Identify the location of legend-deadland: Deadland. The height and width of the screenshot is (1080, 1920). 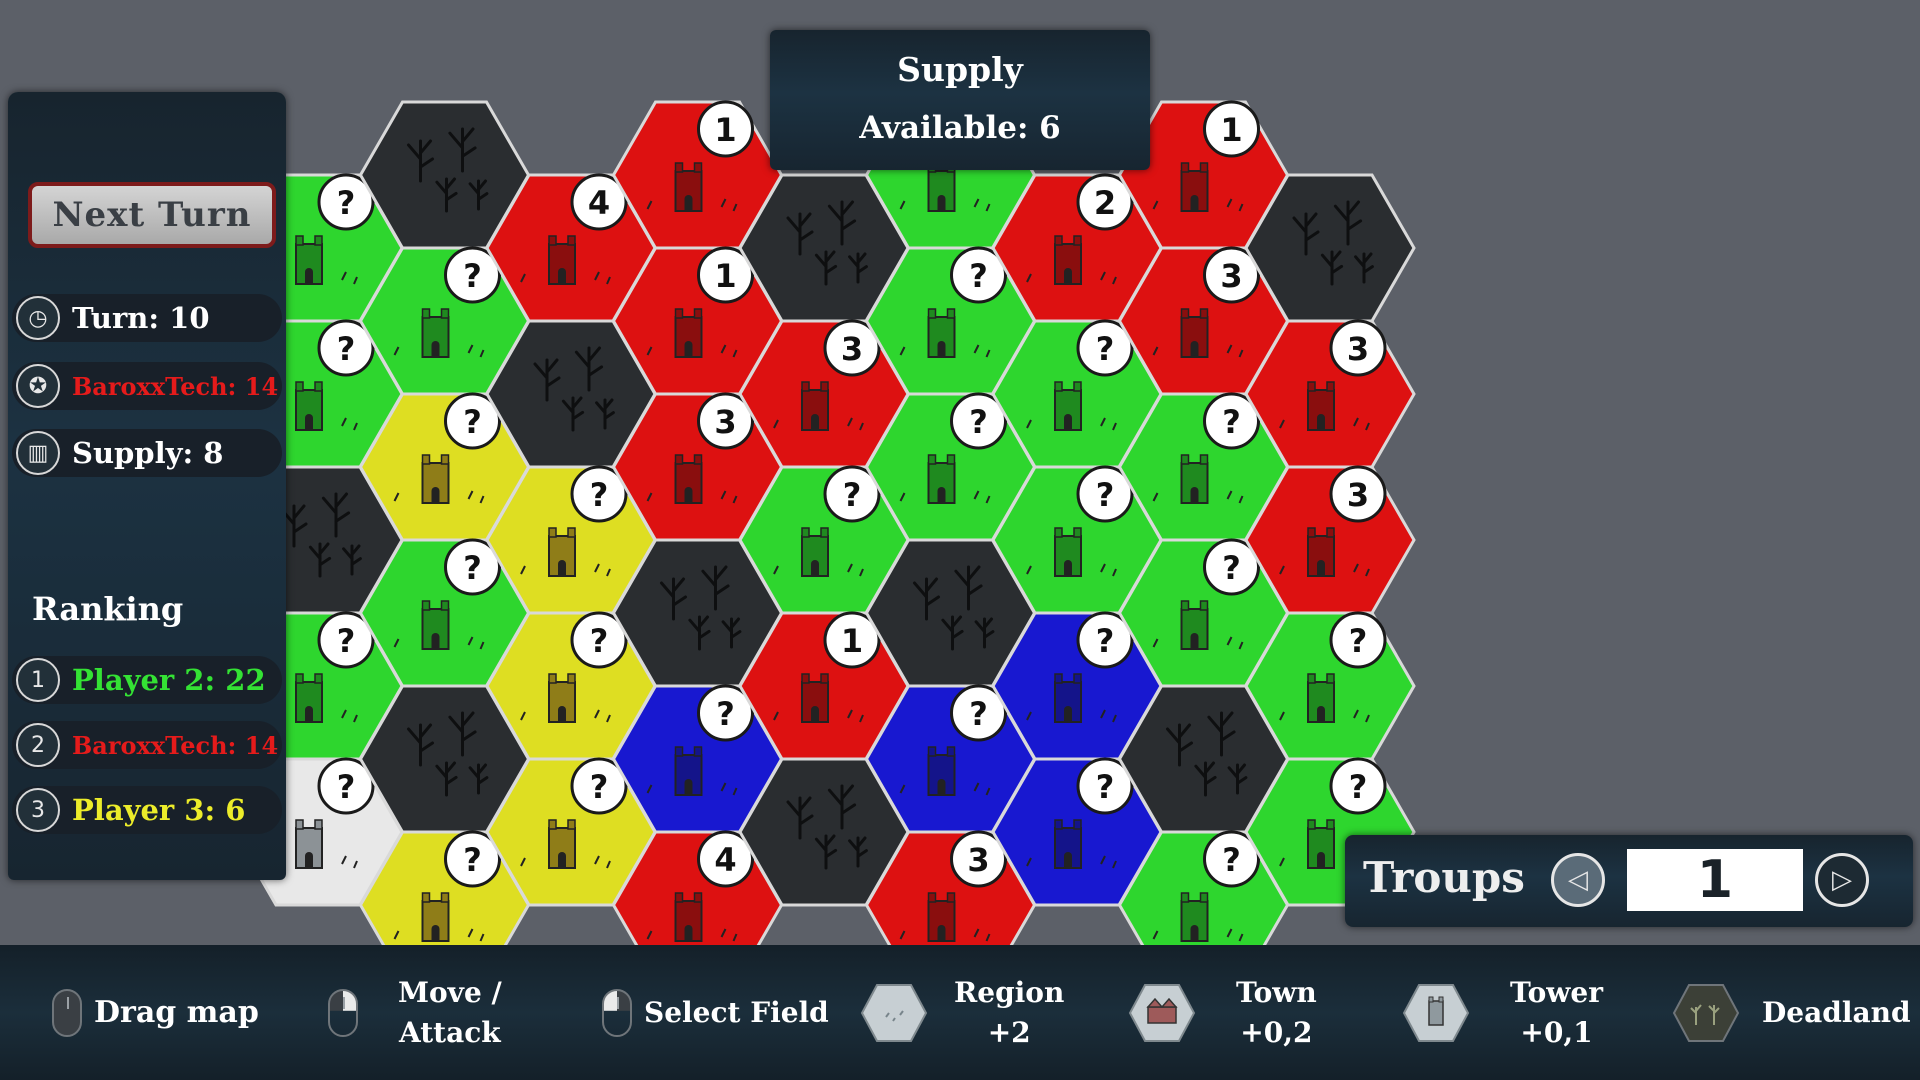
(1791, 1012).